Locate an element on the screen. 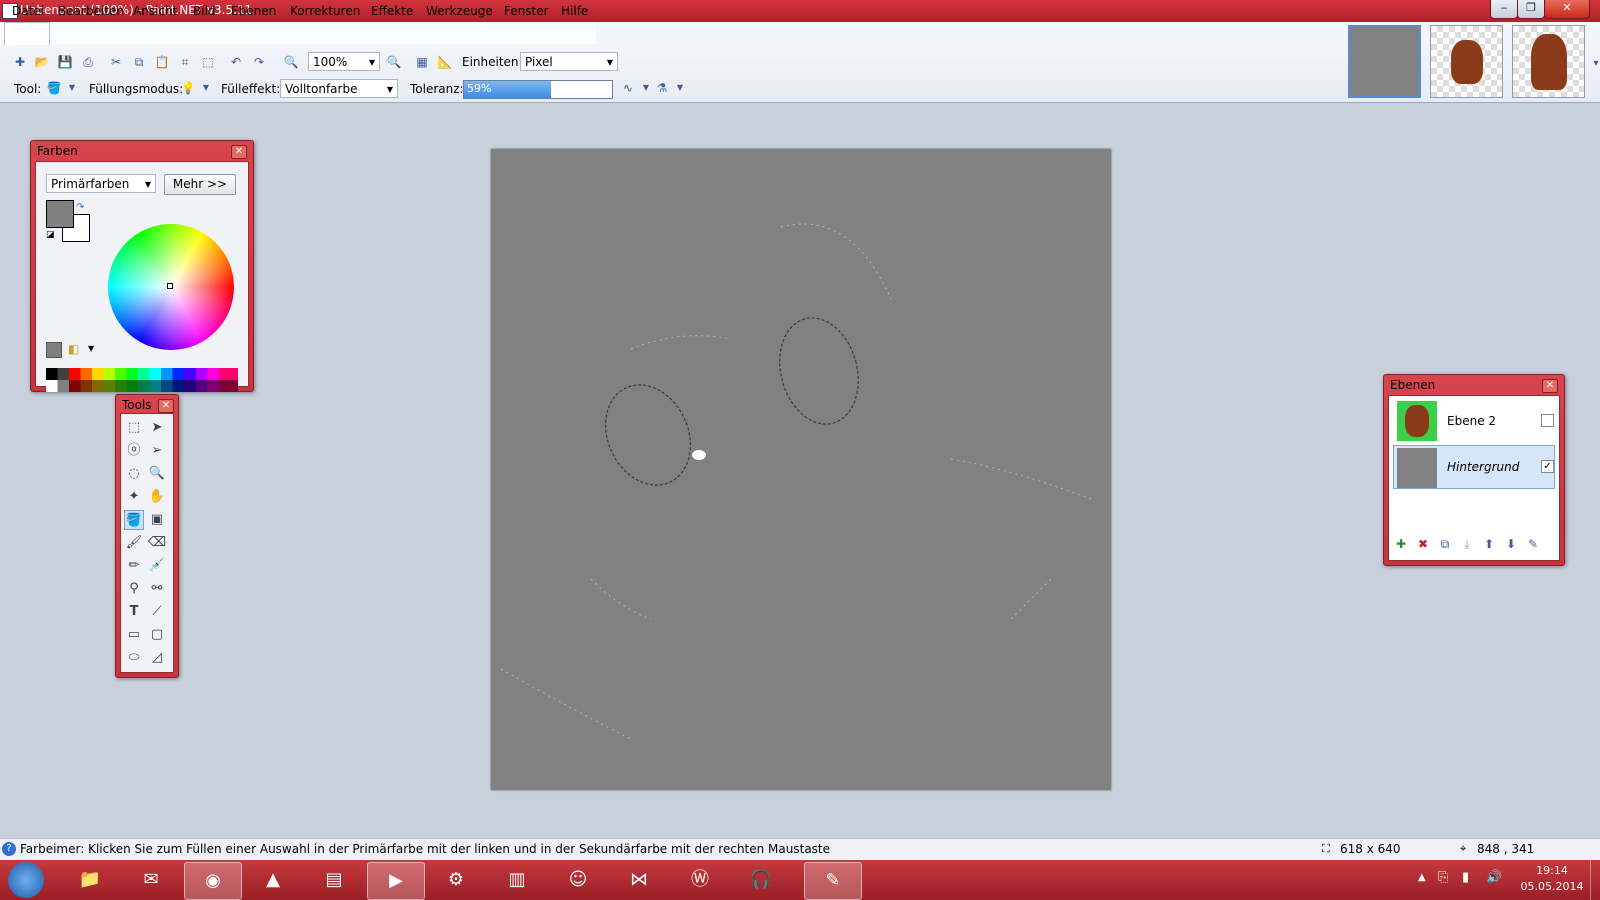 The height and width of the screenshot is (900, 1600). menu-ansicht: Ansicht is located at coordinates (155, 11).